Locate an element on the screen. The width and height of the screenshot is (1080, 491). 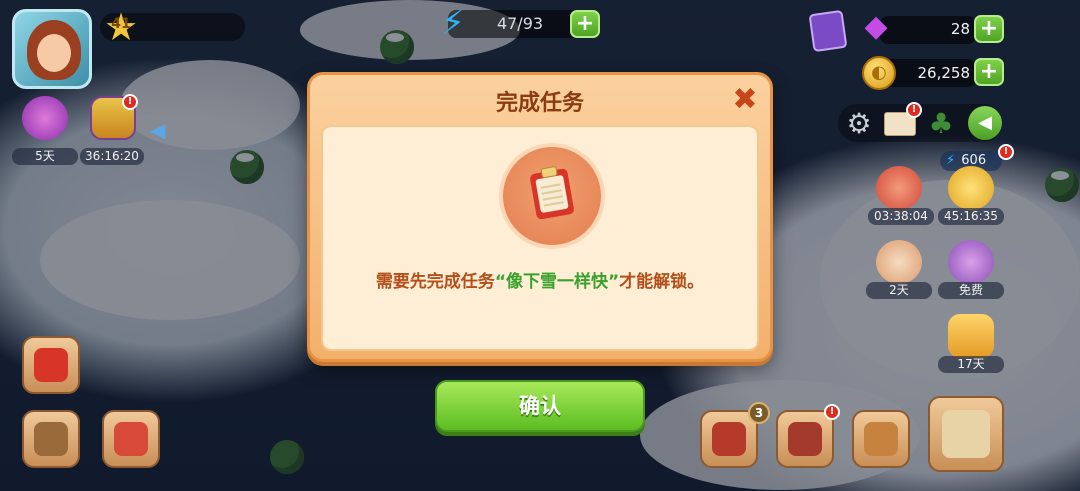
profile-icon is located at coordinates (131, 439).